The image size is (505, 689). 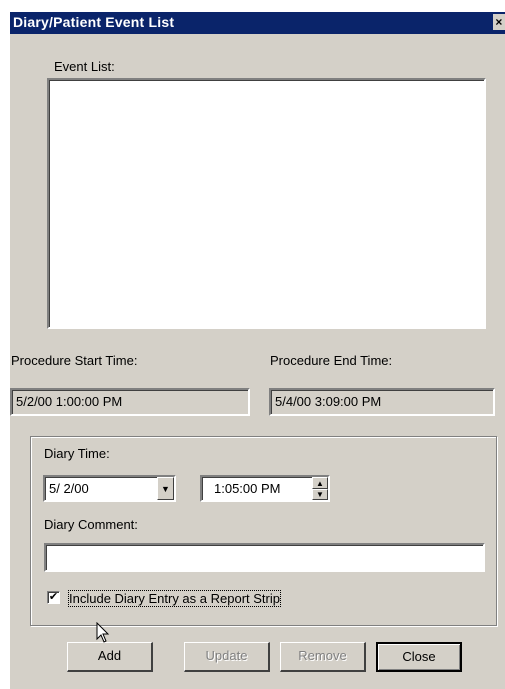 I want to click on procedure-end-field: 5/4/00 3:09:00 PM, so click(x=382, y=402).